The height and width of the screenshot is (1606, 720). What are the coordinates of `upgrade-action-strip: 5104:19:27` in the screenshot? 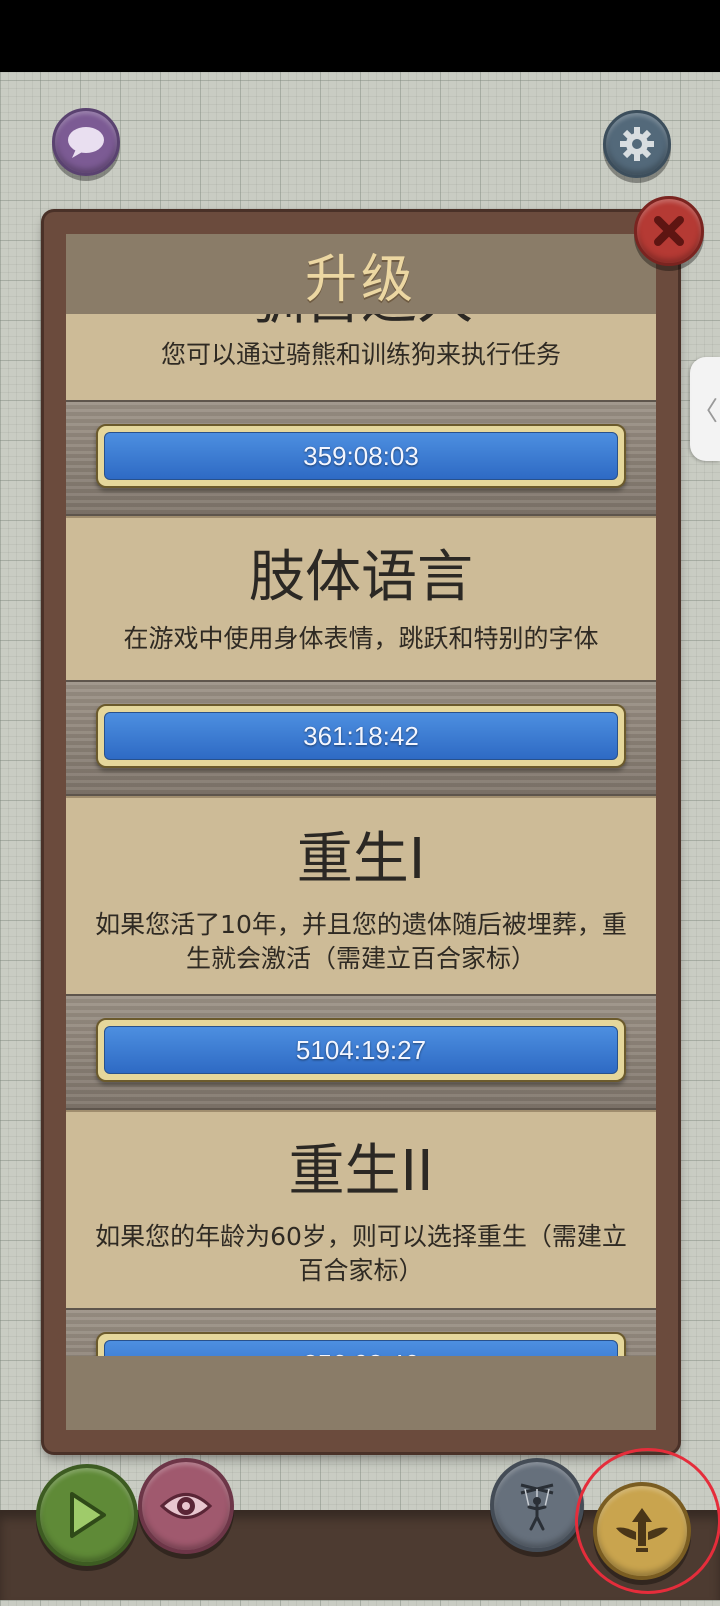 It's located at (361, 1052).